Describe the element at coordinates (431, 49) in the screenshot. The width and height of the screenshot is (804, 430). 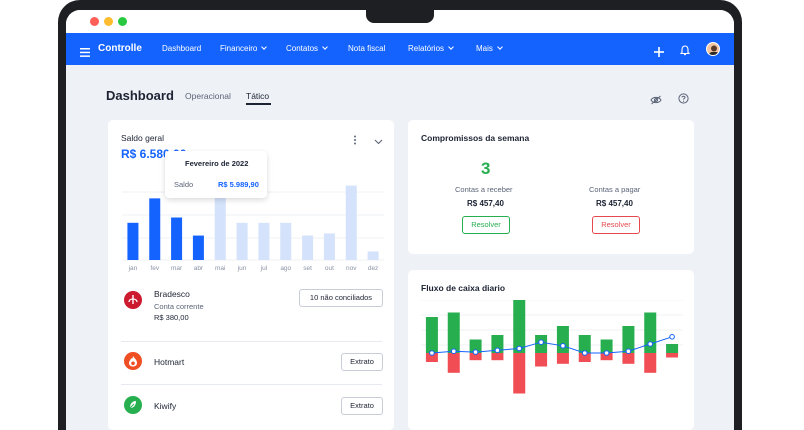
I see `nav-item-relatorios: Relatórios` at that location.